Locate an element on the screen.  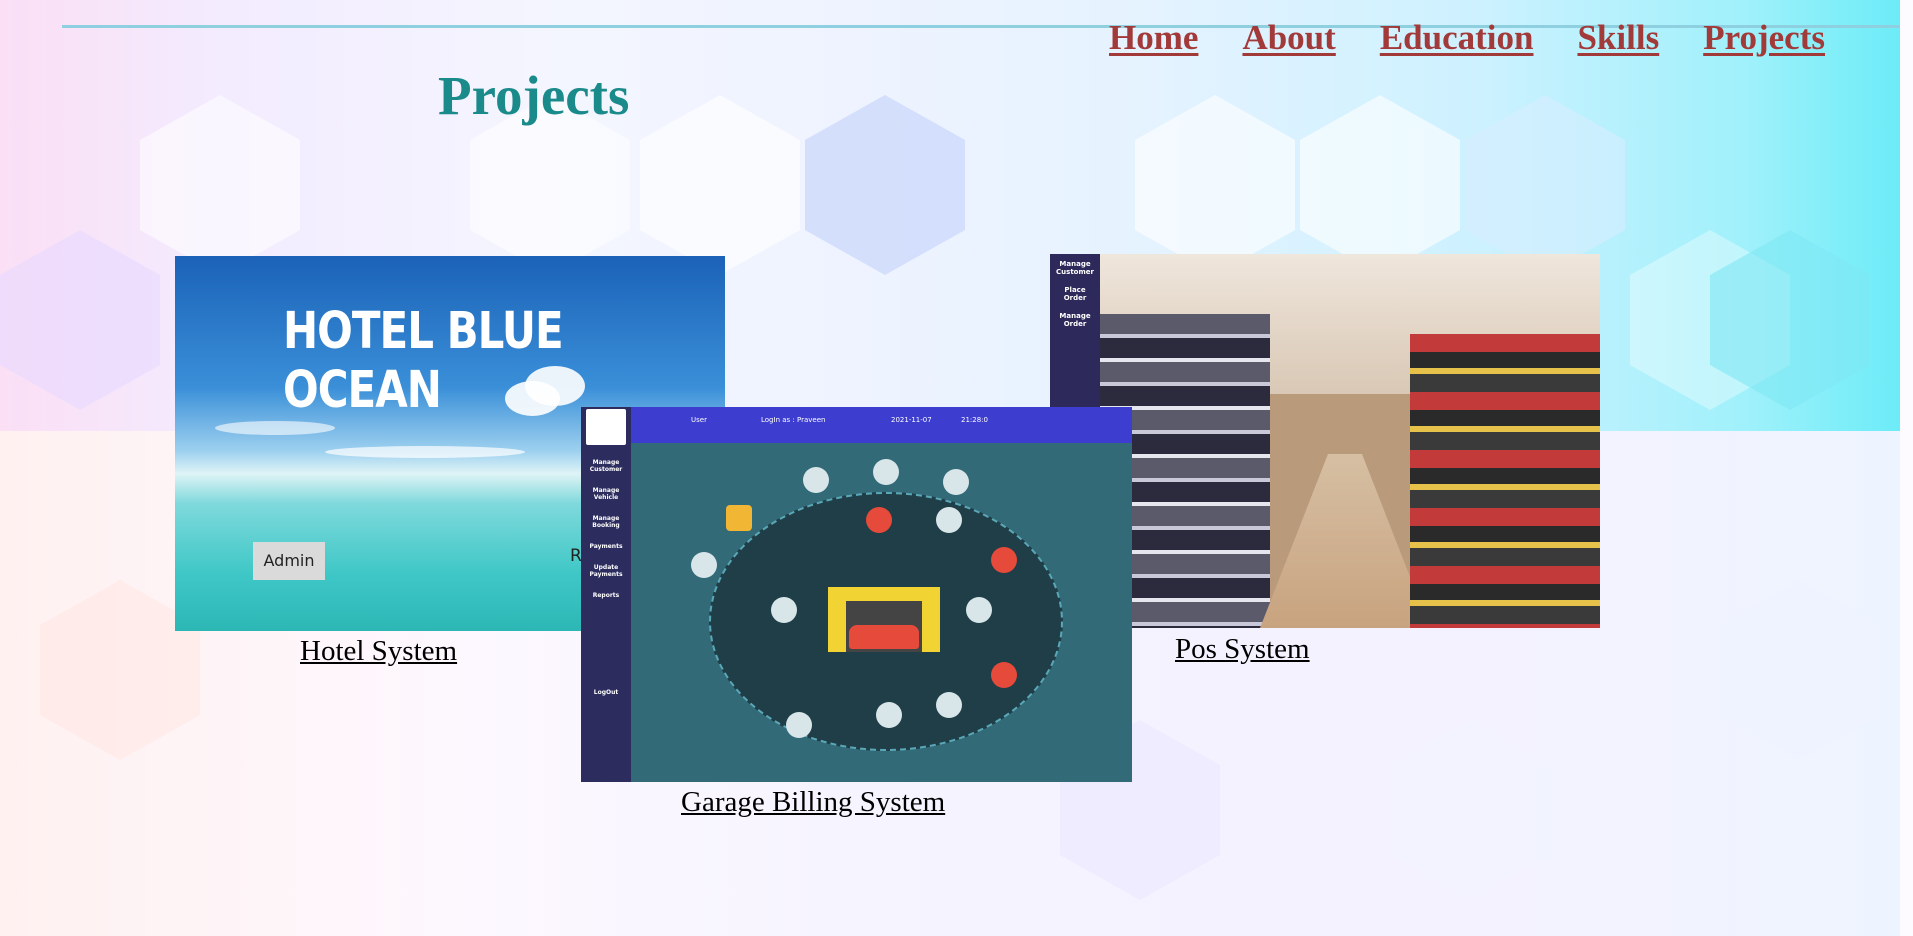
main-nav: Home About Education Skills Projects is located at coordinates (1467, 38).